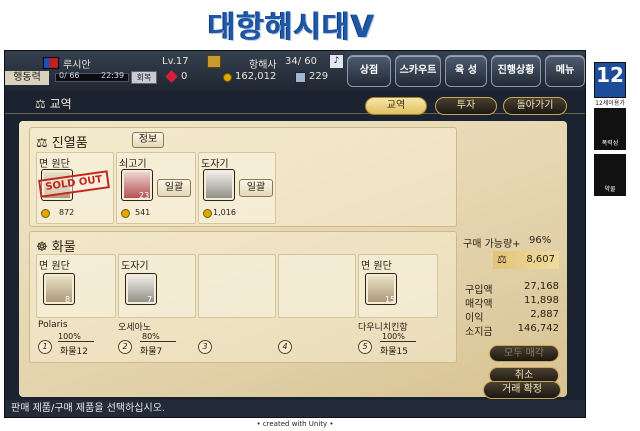 This screenshot has height=431, width=640. I want to click on ship-name: Polaris, so click(53, 325).